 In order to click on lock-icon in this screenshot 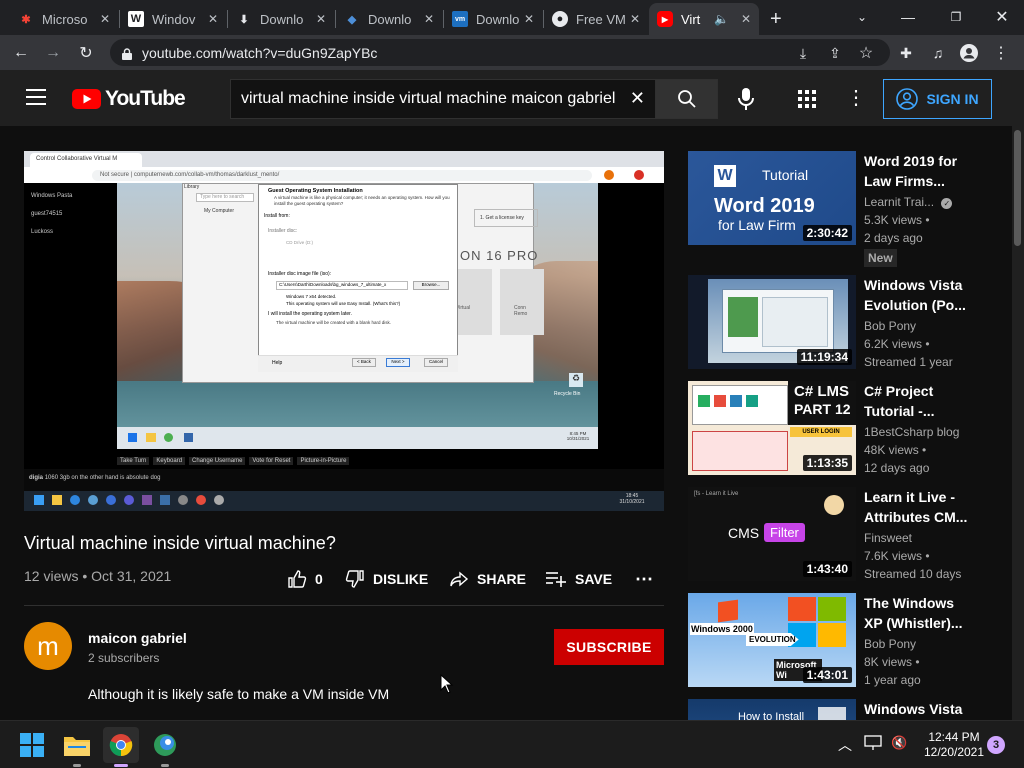, I will do `click(127, 53)`.